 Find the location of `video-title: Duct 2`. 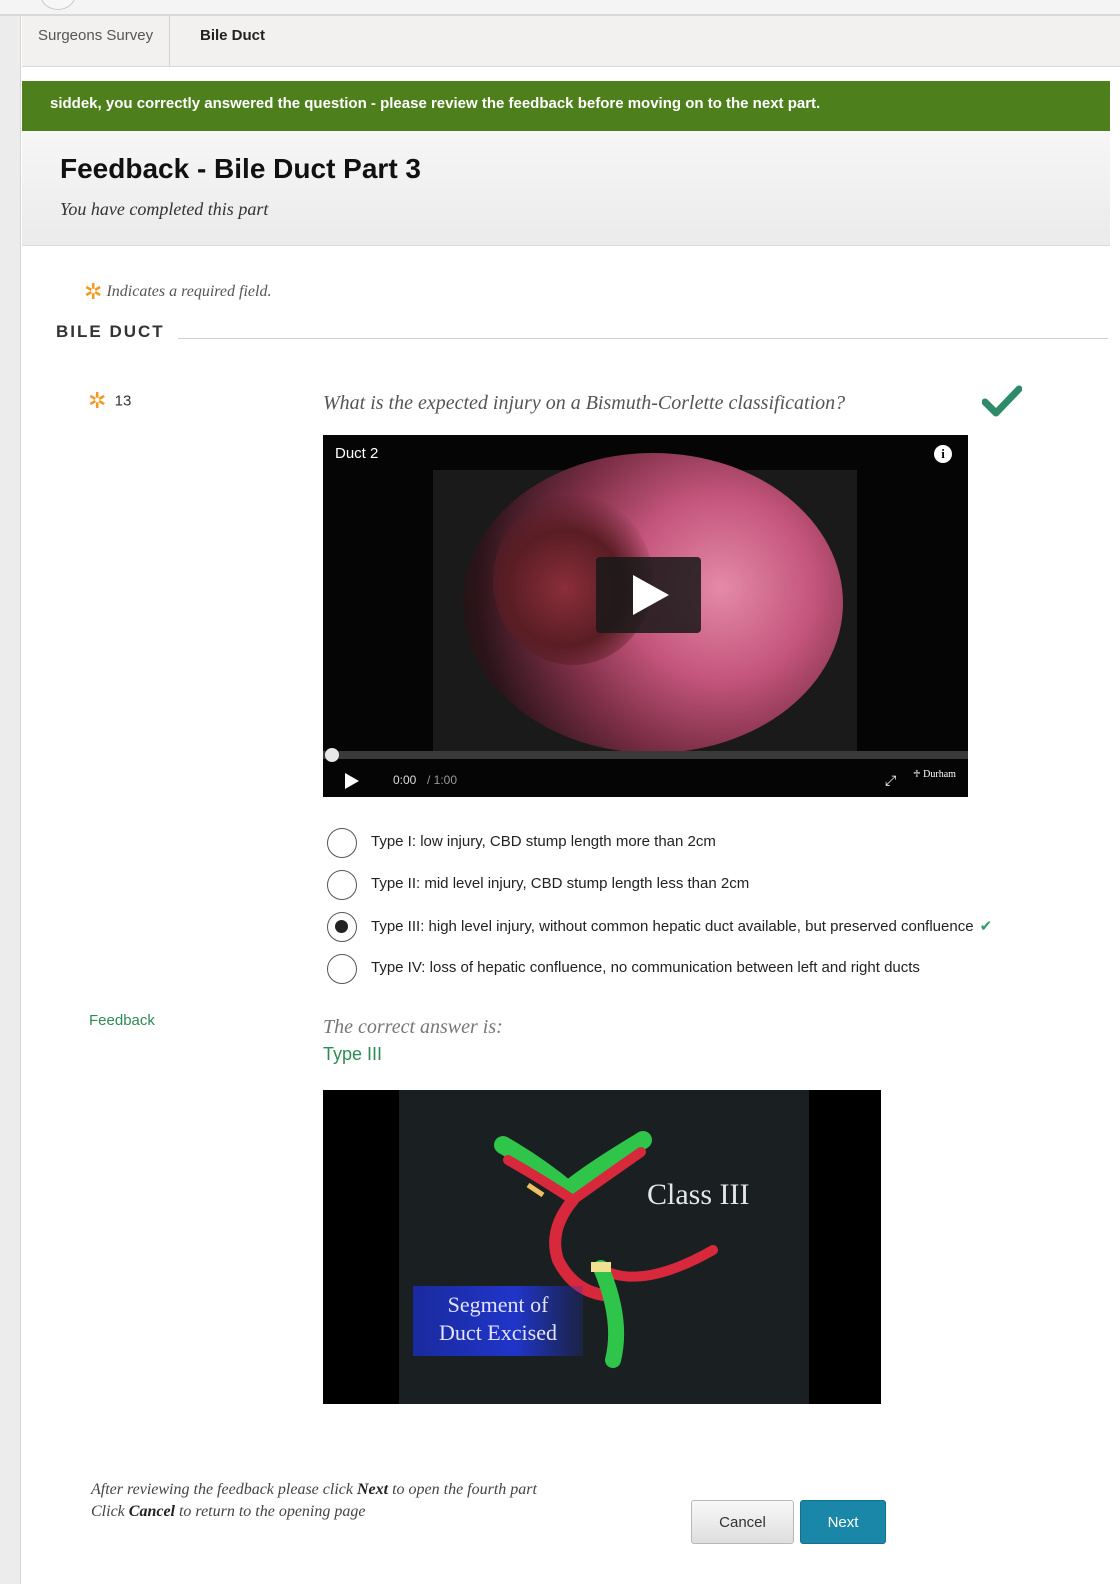

video-title: Duct 2 is located at coordinates (357, 453).